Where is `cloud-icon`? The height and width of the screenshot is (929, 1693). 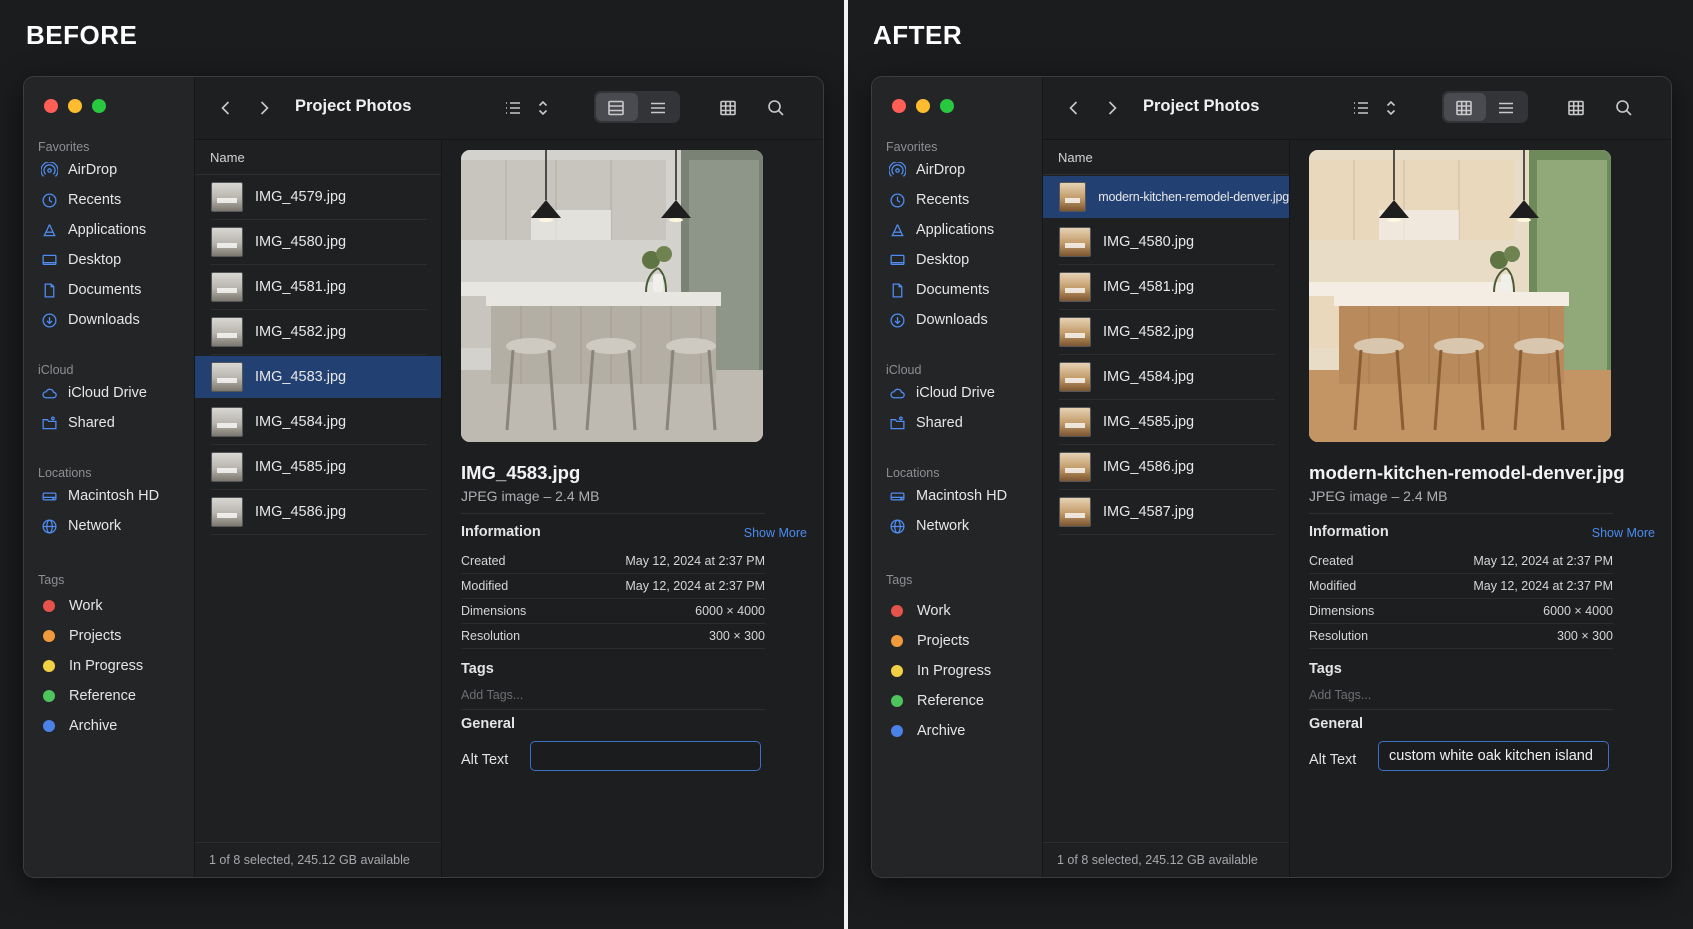 cloud-icon is located at coordinates (897, 393).